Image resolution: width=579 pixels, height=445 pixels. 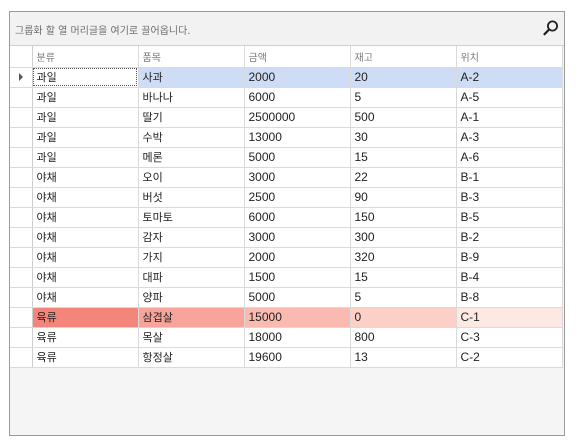 I want to click on column-header-category: 분류, so click(x=85, y=57).